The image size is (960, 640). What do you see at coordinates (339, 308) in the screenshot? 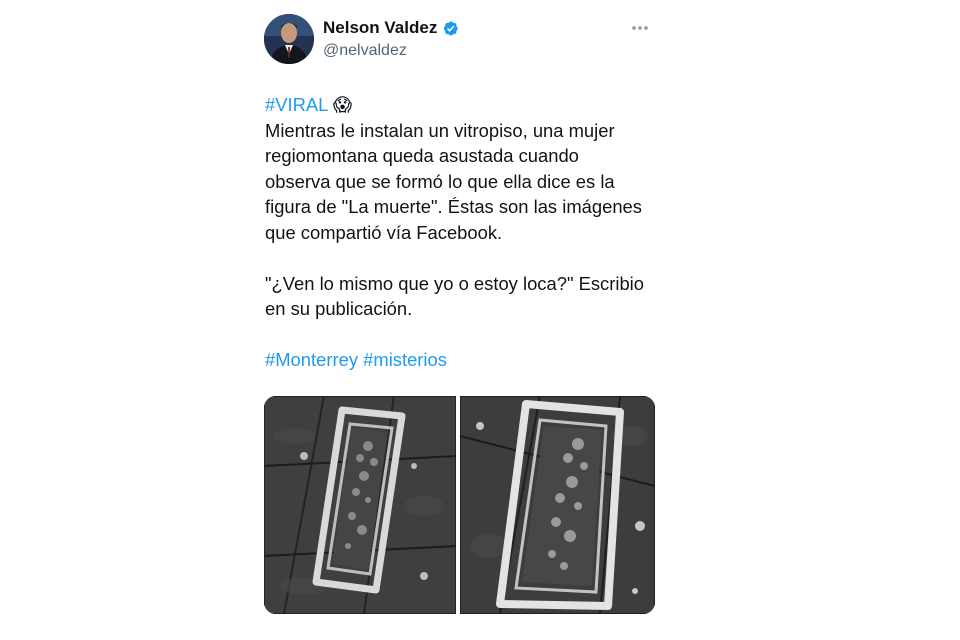
I see `text-line: en su publicación.` at bounding box center [339, 308].